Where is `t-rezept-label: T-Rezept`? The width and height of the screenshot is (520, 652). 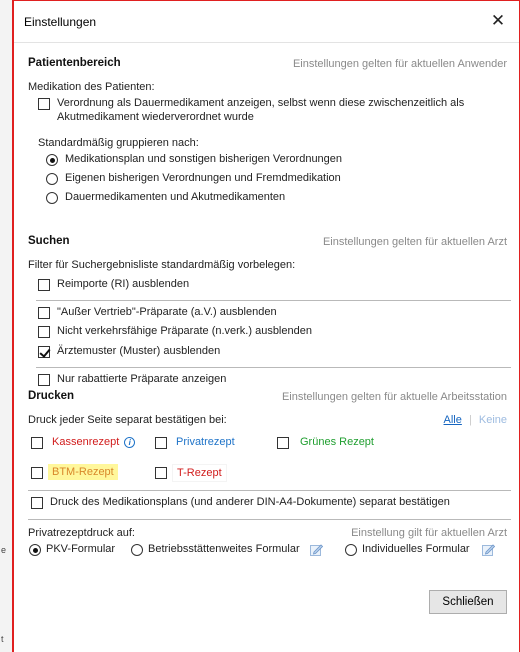
t-rezept-label: T-Rezept is located at coordinates (199, 473).